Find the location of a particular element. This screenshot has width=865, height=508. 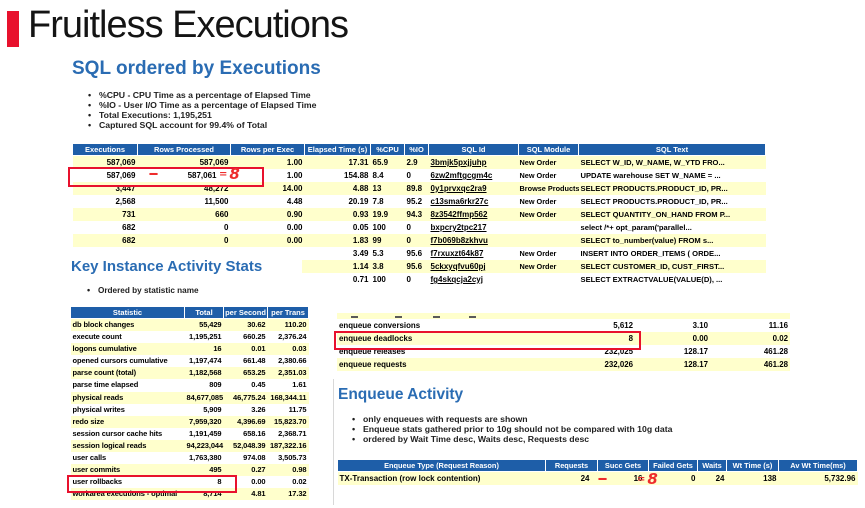

col-header-statistic: Statistic is located at coordinates (127, 312).